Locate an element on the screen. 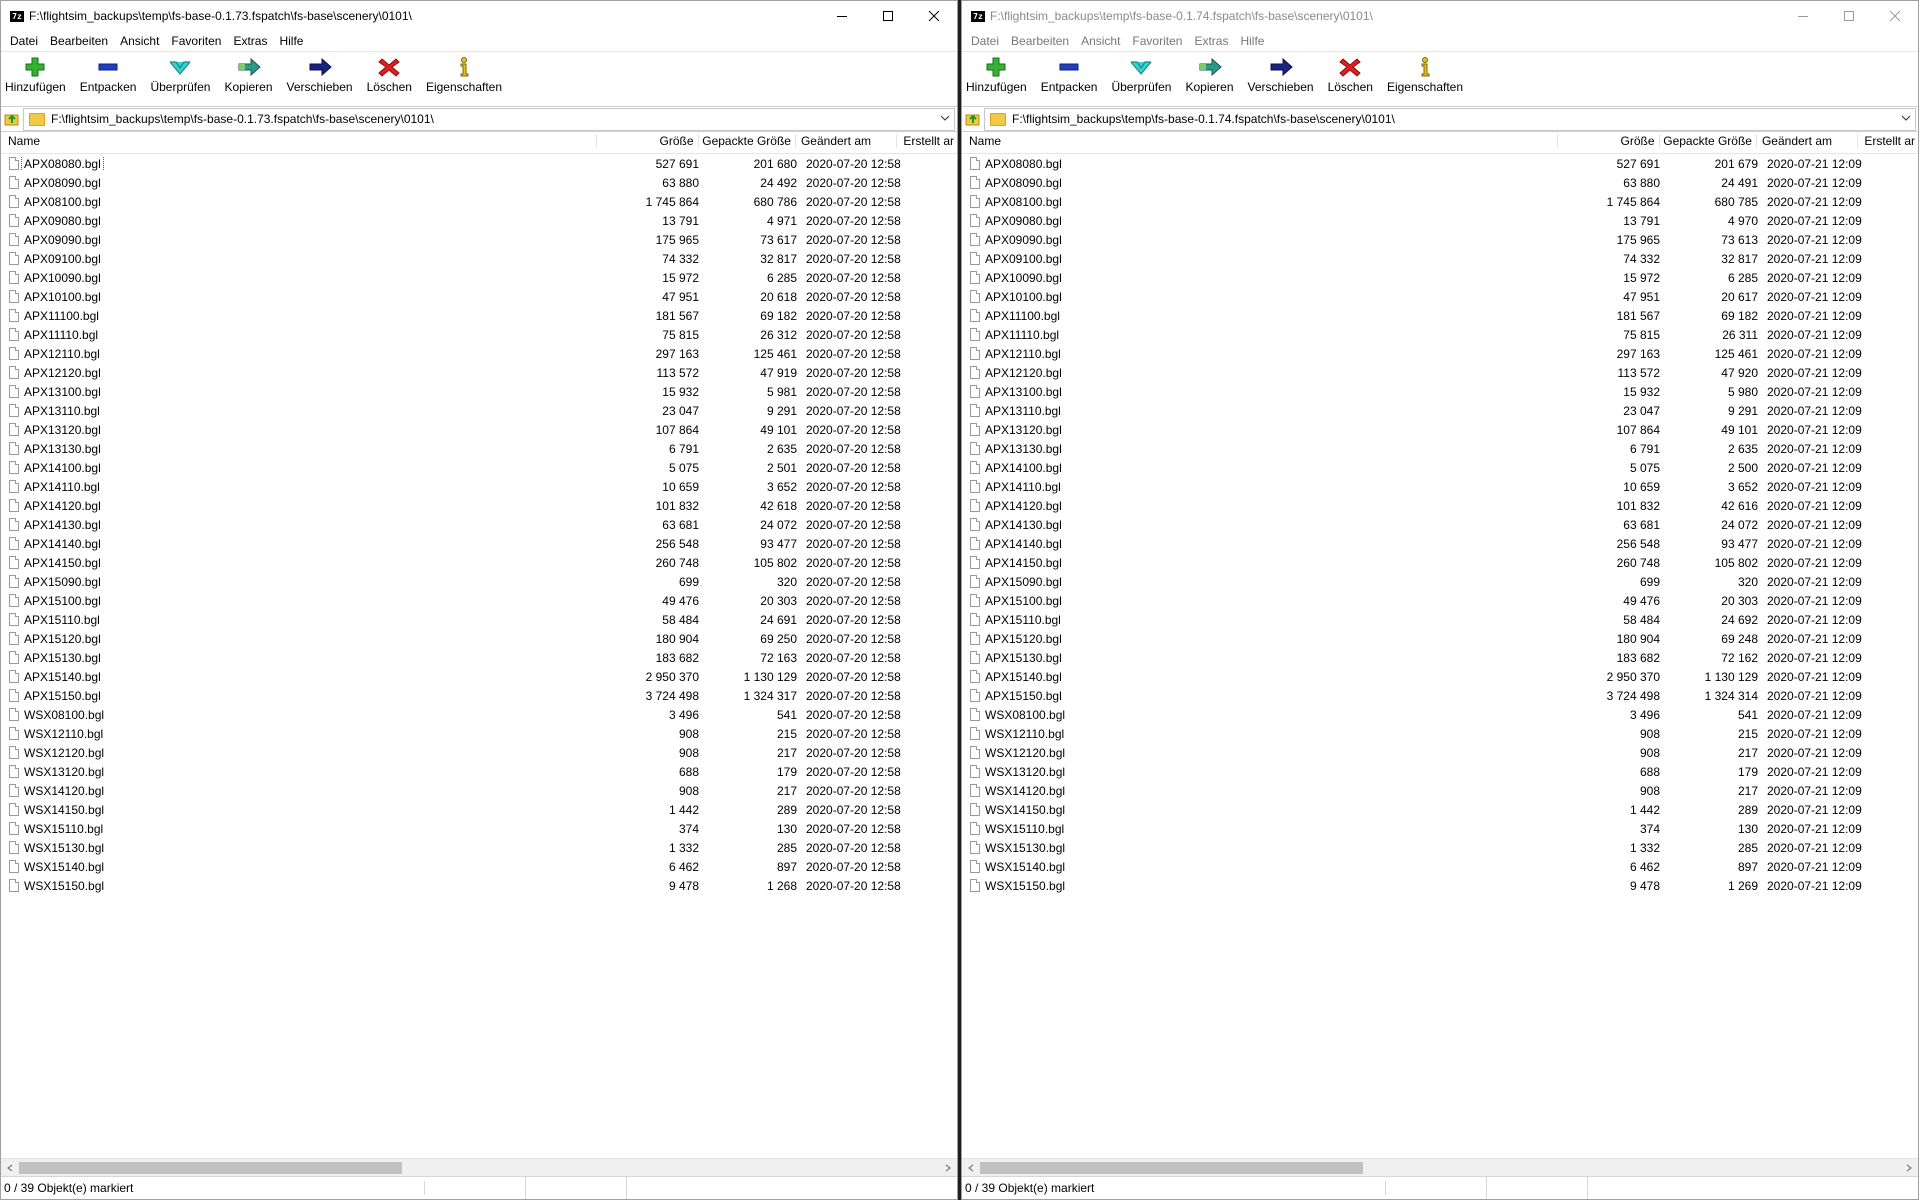 The image size is (1920, 1200). menu-ansicht: Ansicht is located at coordinates (139, 41).